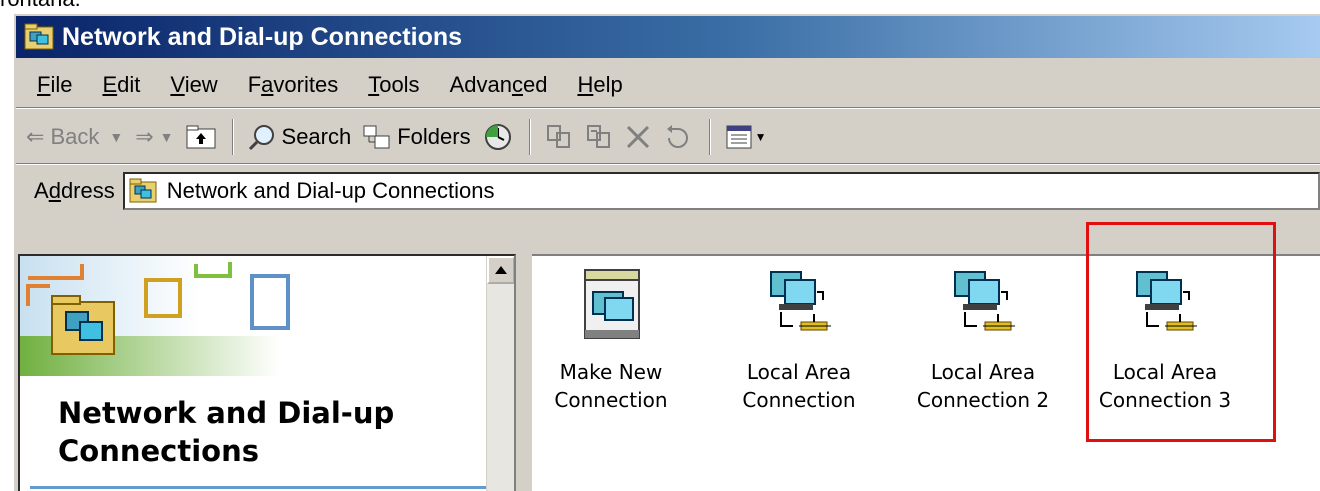 The image size is (1320, 491). What do you see at coordinates (74, 137) in the screenshot?
I see `back-button: ⇐ Back ▼` at bounding box center [74, 137].